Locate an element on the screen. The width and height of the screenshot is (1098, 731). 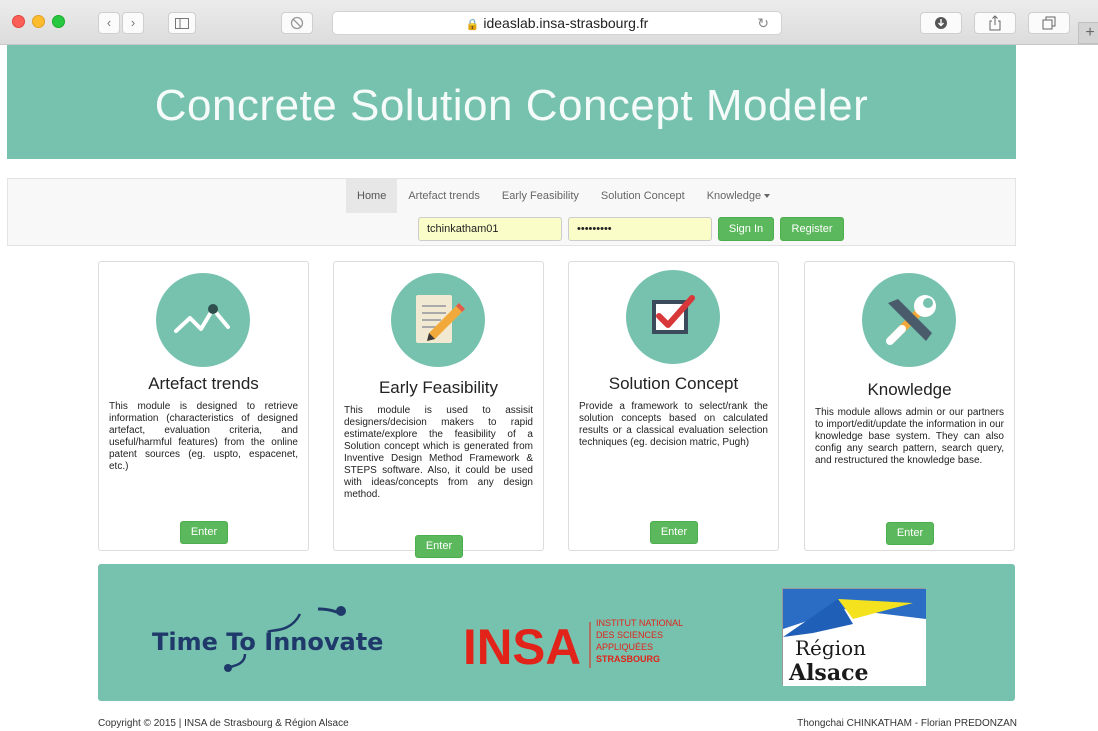
region-text-top: Région is located at coordinates (830, 648).